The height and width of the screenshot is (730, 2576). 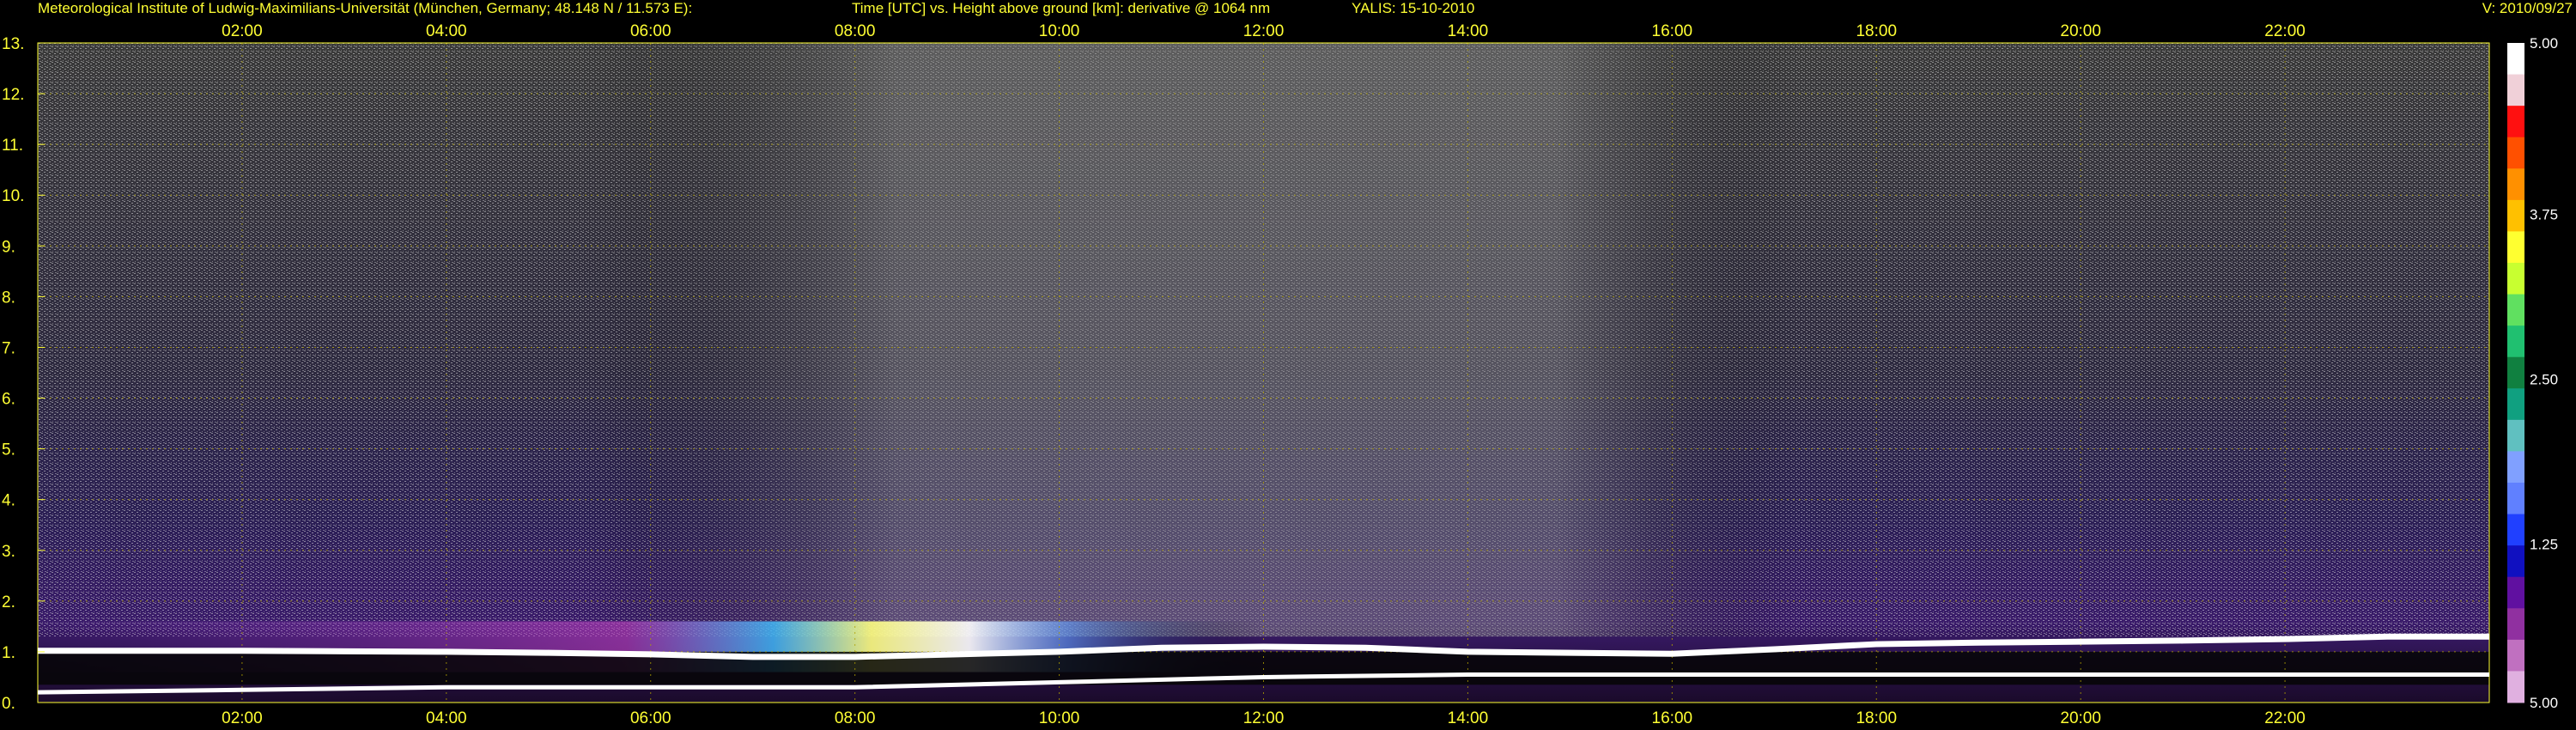 What do you see at coordinates (856, 718) in the screenshot?
I see `x-tick-label-bottom: 08:00` at bounding box center [856, 718].